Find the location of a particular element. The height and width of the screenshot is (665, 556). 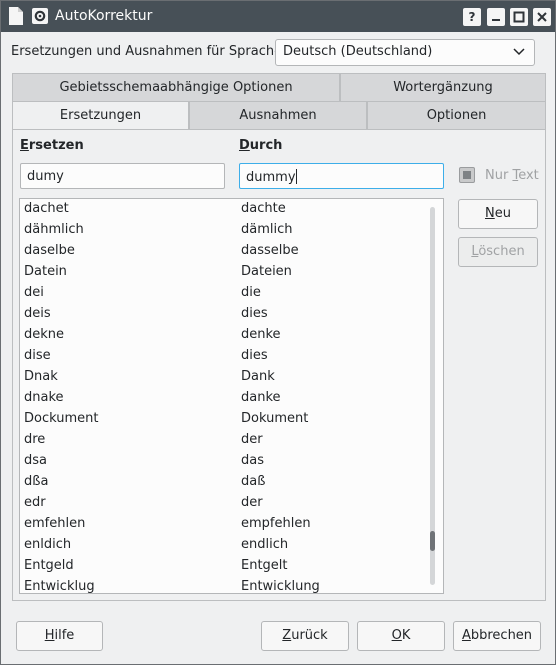

replace-cell: dise is located at coordinates (37, 355).